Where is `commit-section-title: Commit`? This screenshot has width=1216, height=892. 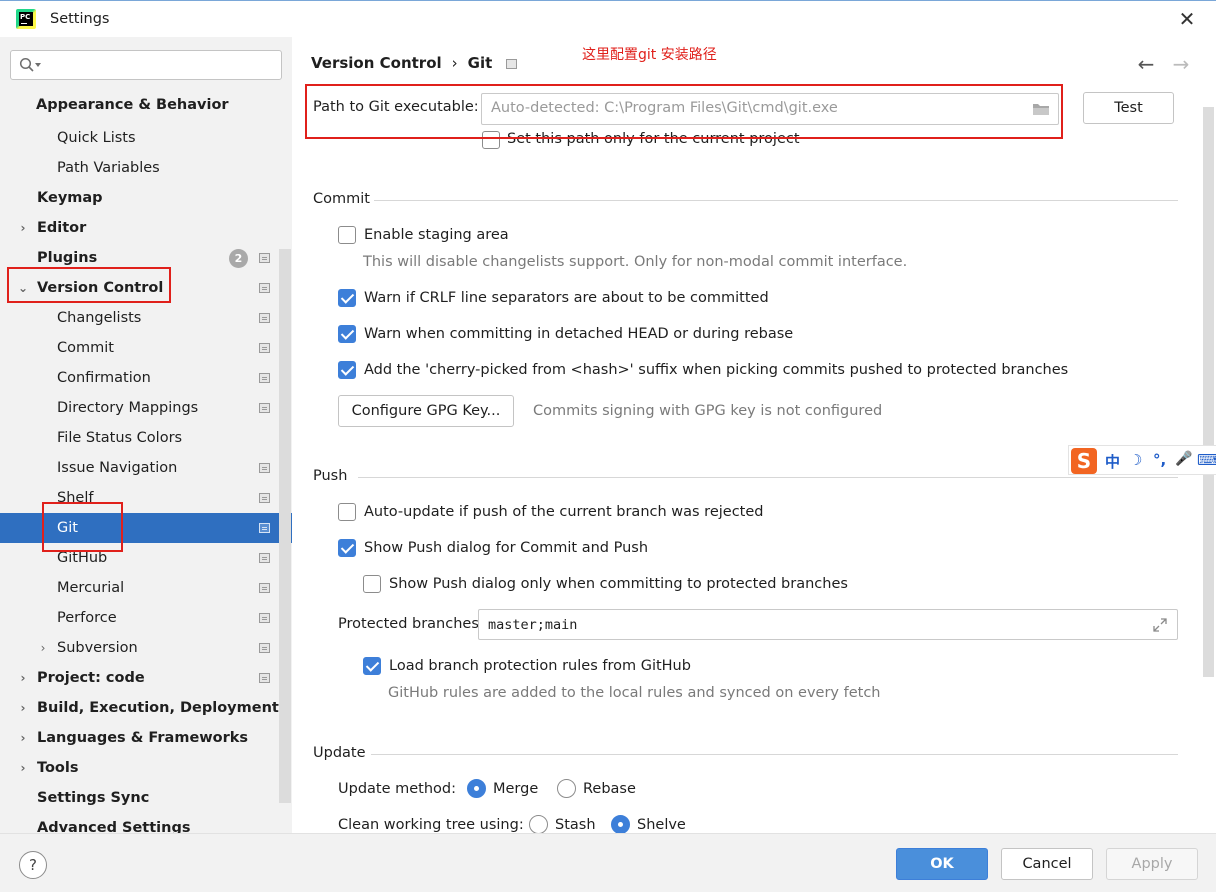
commit-section-title: Commit is located at coordinates (341, 199).